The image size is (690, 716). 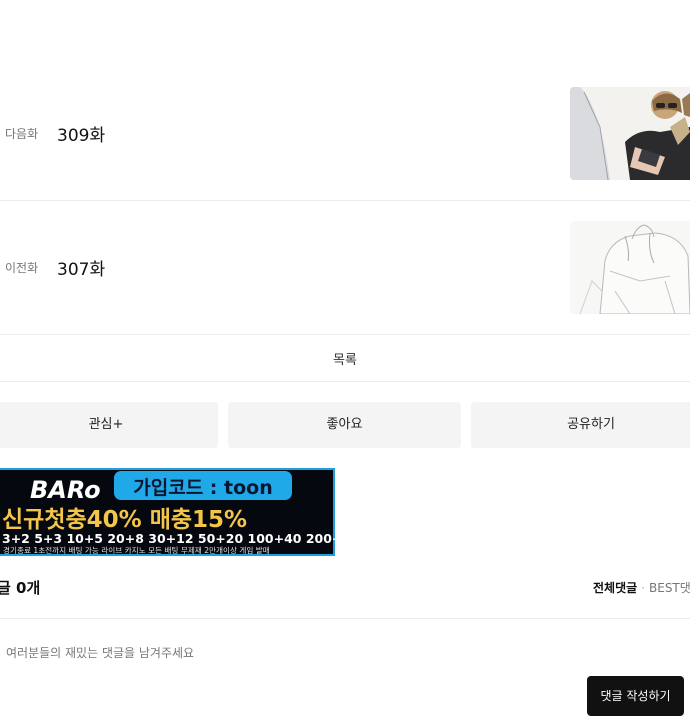 What do you see at coordinates (635, 696) in the screenshot?
I see `submit-comment-button: 댓글 작성하기` at bounding box center [635, 696].